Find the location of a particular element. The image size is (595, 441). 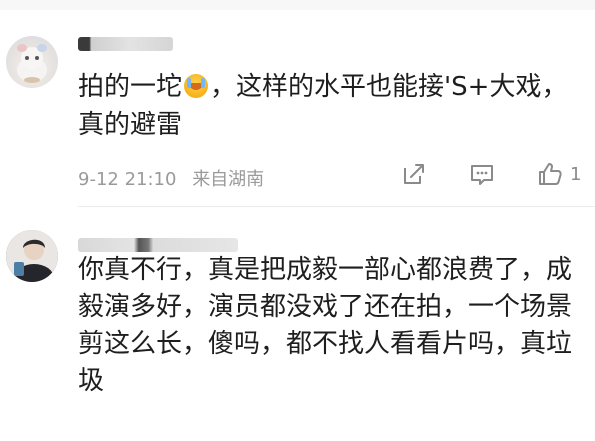

comment-icon is located at coordinates (482, 175).